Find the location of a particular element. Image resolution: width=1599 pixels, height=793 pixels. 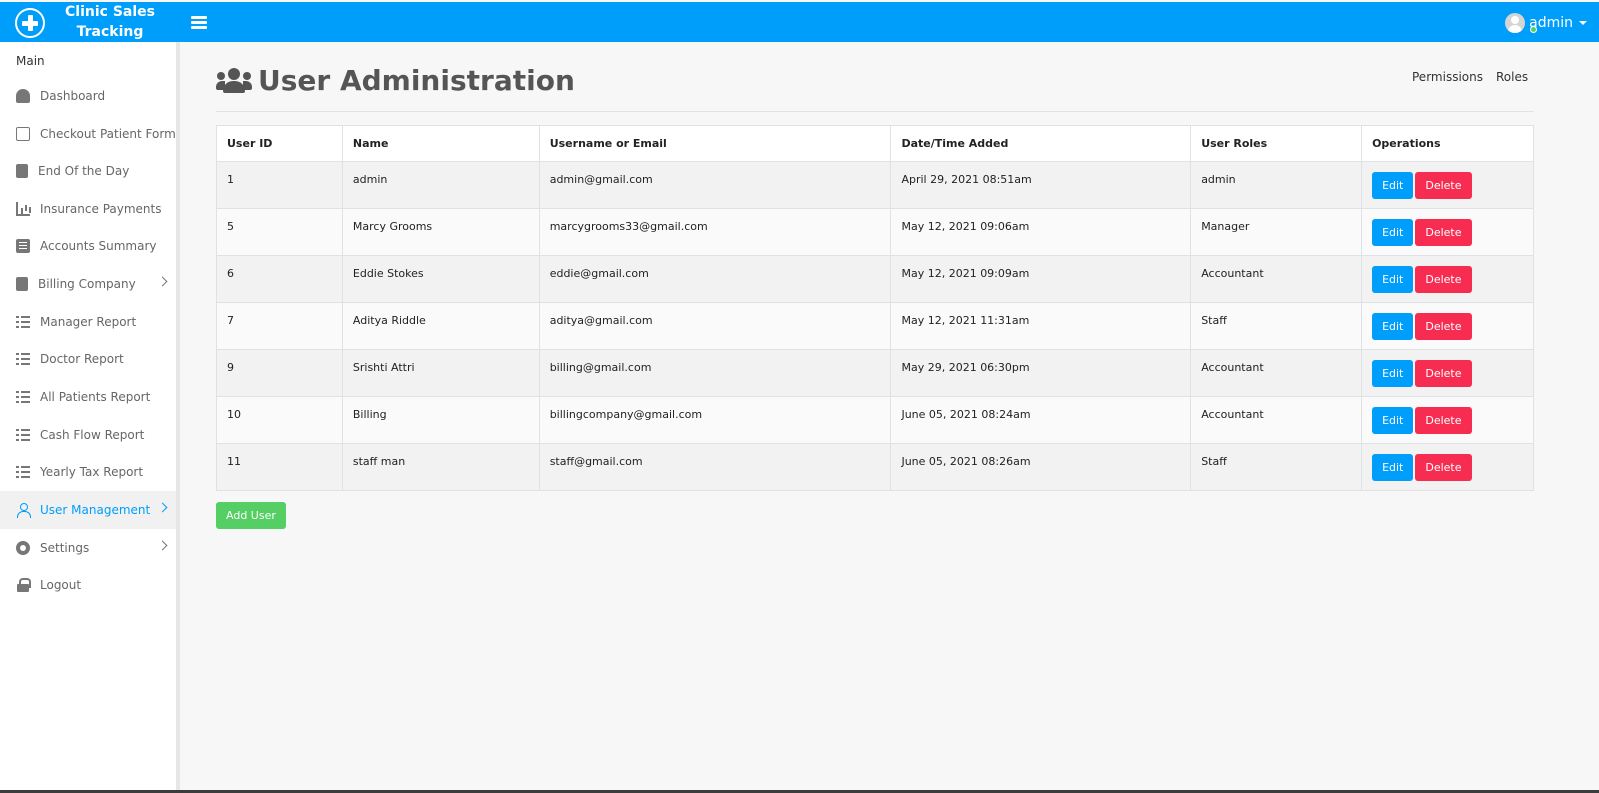

sidebar-item-dashboard: Dashboard is located at coordinates (88, 96).